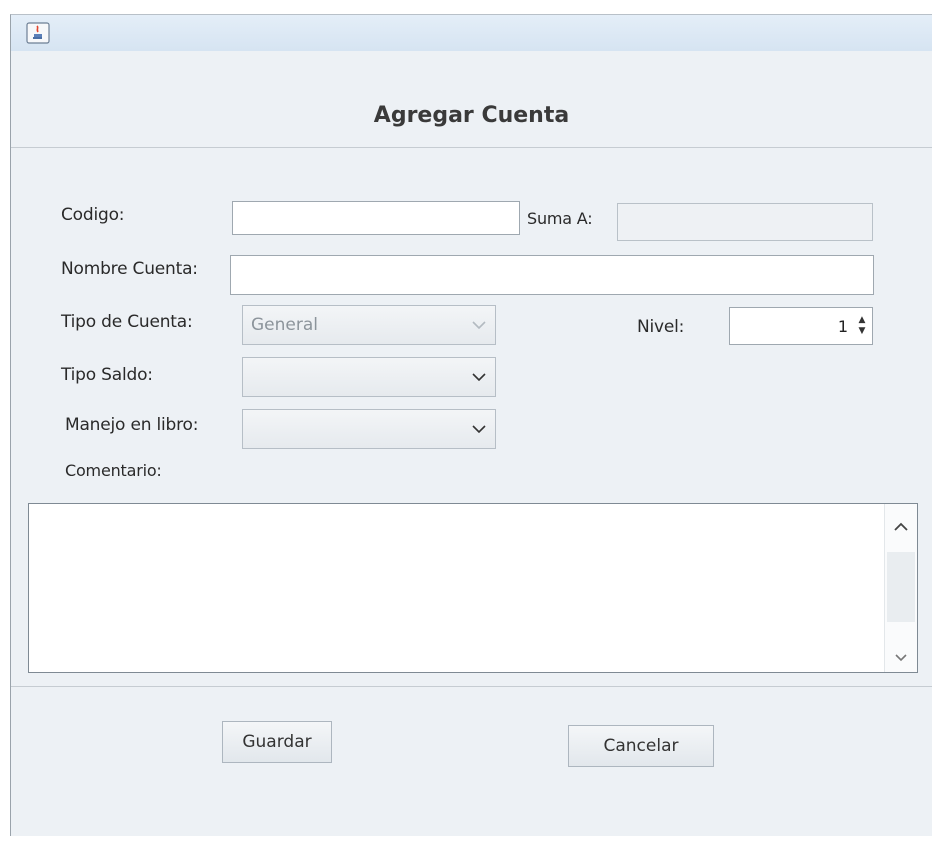 The image size is (938, 841). What do you see at coordinates (277, 742) in the screenshot?
I see `save-button: Guardar` at bounding box center [277, 742].